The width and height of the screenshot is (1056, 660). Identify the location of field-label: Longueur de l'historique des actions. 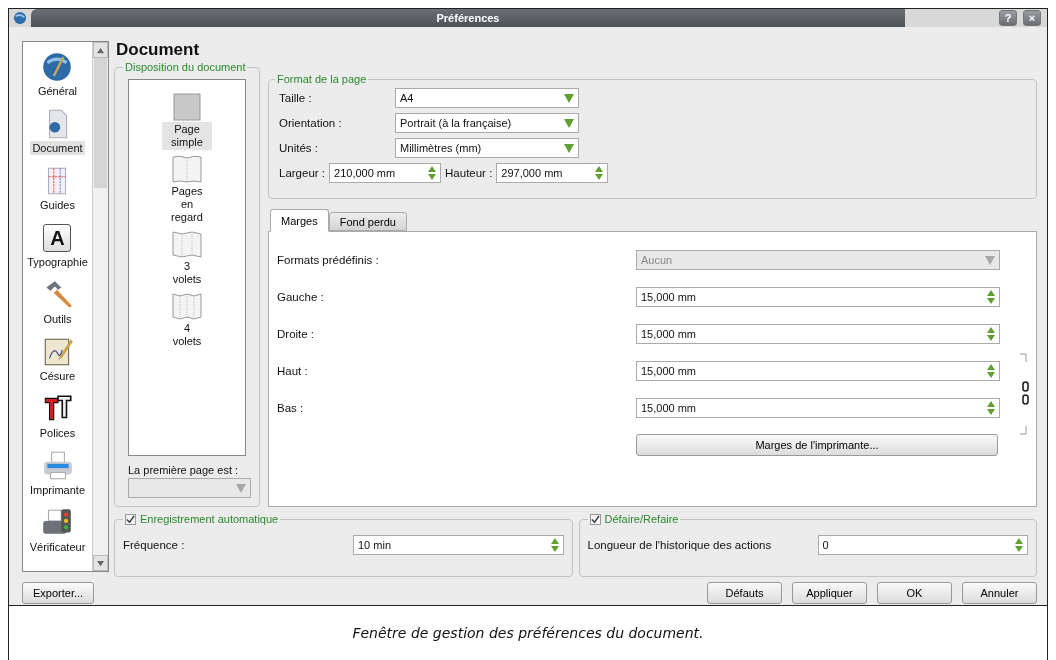
(680, 545).